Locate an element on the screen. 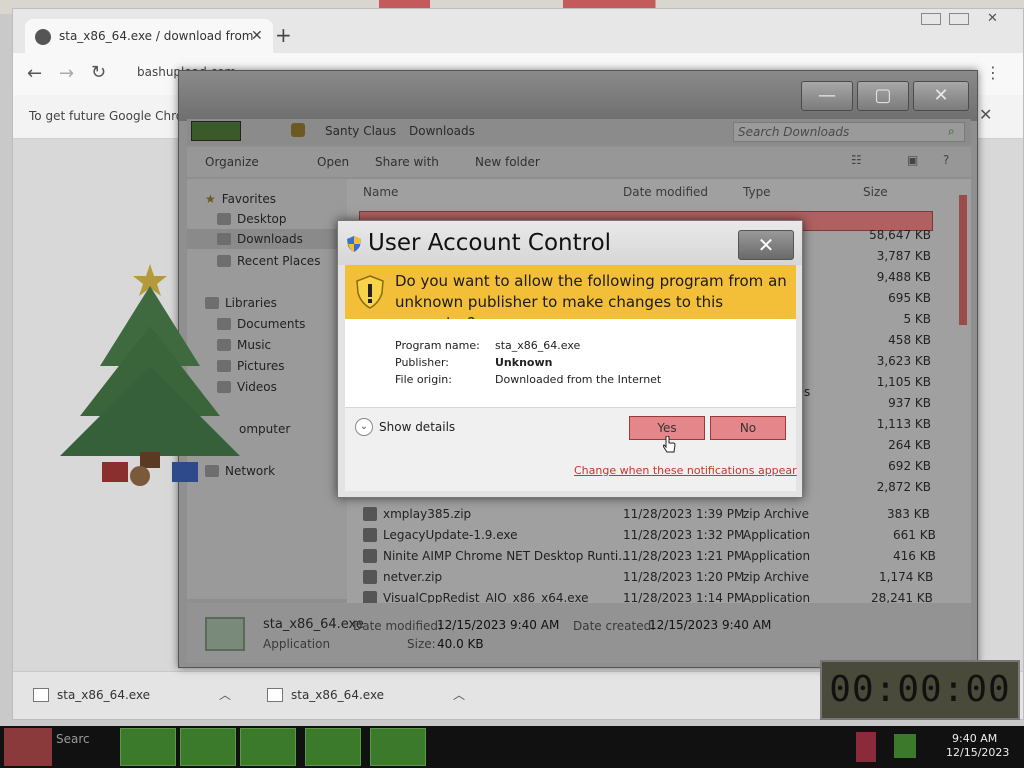  detail-filetype: Application is located at coordinates (297, 644).